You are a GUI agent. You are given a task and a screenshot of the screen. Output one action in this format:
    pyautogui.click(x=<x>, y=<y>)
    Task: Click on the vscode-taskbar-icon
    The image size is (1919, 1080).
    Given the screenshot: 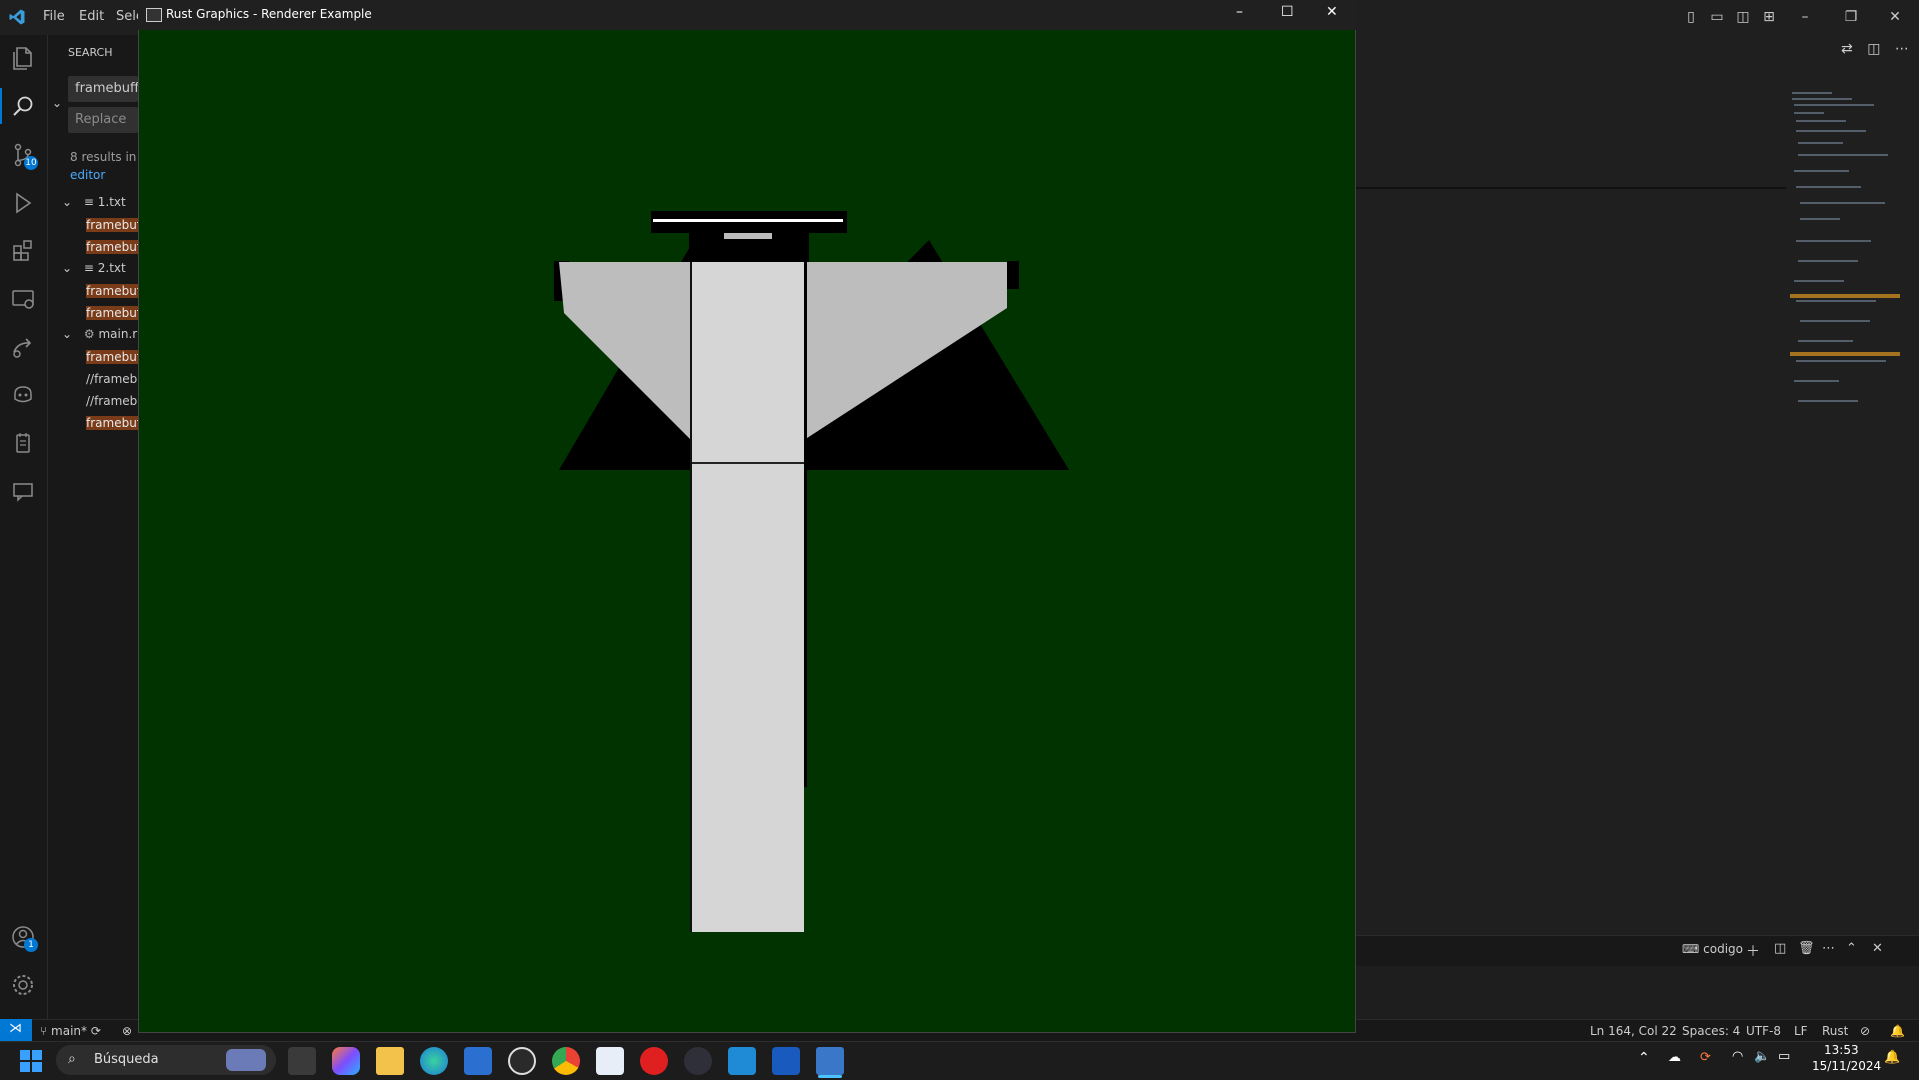 What is the action you would take?
    pyautogui.click(x=742, y=1061)
    